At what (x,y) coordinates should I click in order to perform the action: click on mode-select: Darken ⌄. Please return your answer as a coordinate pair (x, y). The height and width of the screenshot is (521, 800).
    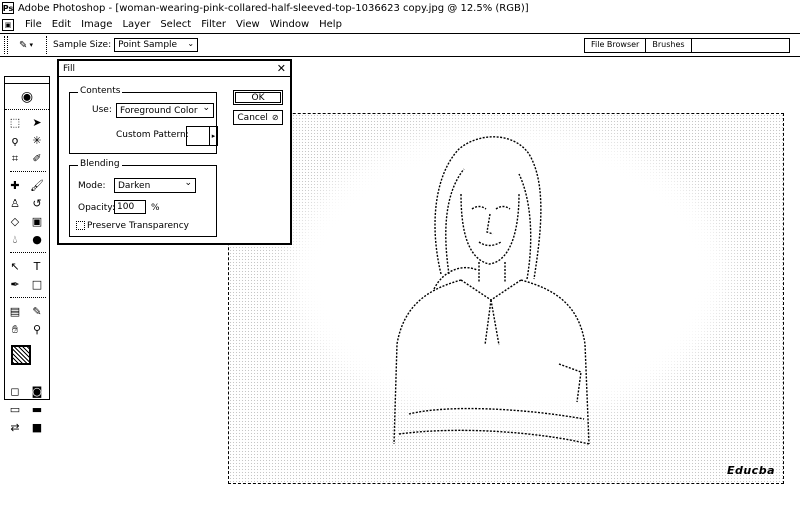
    Looking at the image, I should click on (155, 185).